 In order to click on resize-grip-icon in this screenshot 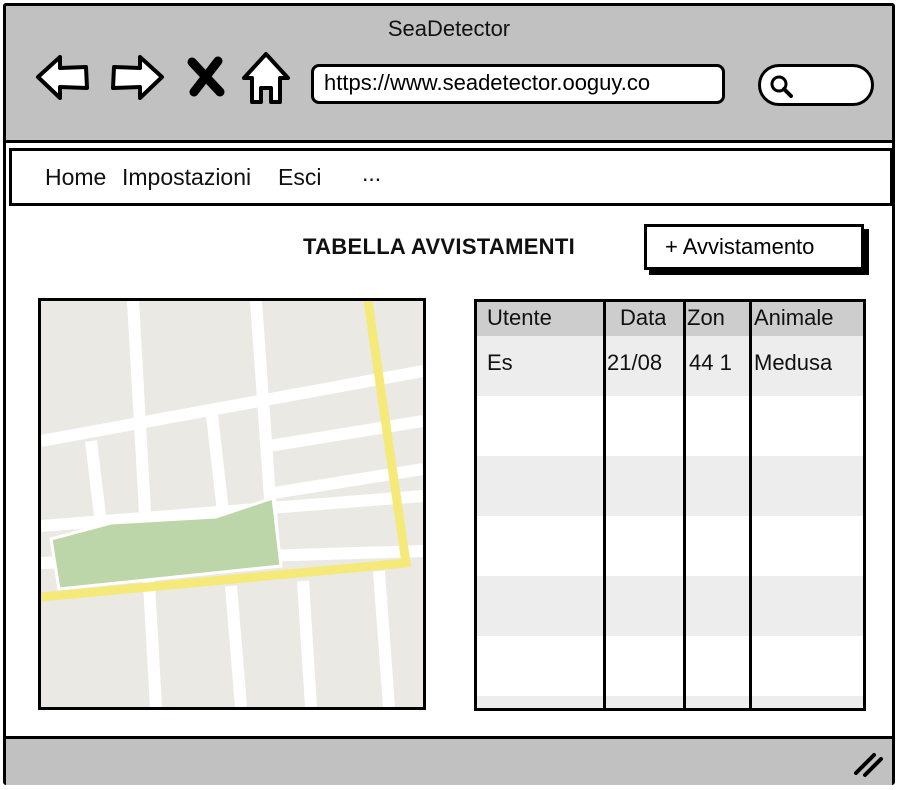, I will do `click(868, 764)`.